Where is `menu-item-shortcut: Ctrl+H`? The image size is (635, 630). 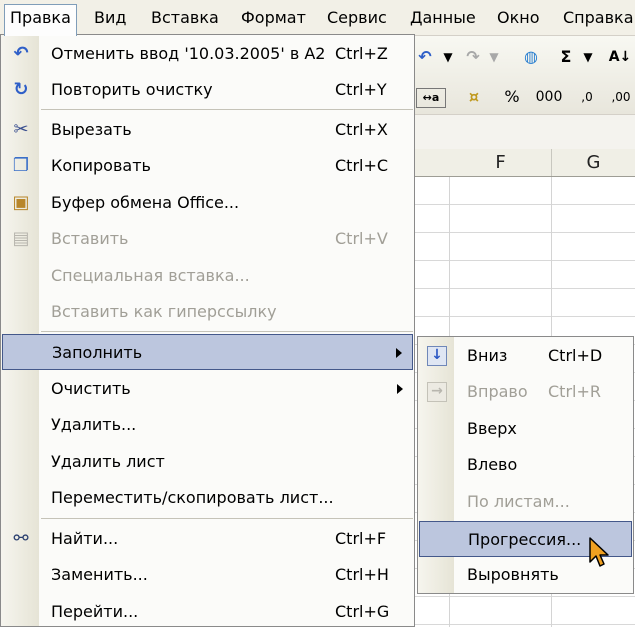
menu-item-shortcut: Ctrl+H is located at coordinates (362, 574).